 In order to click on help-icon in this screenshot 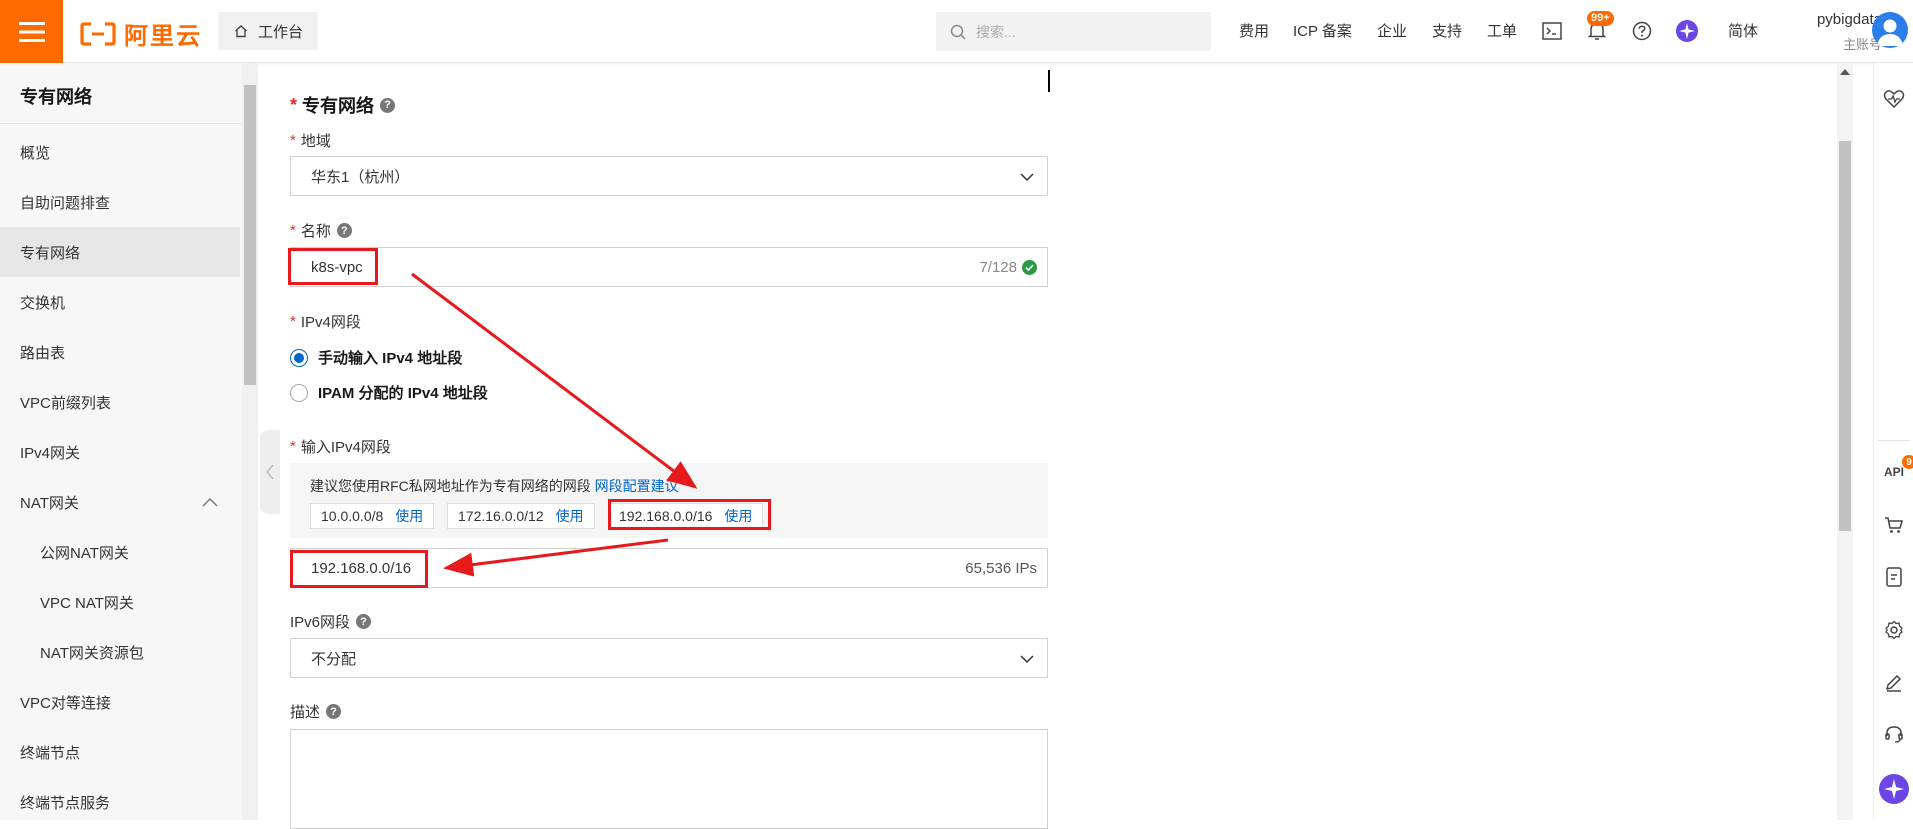, I will do `click(1642, 31)`.